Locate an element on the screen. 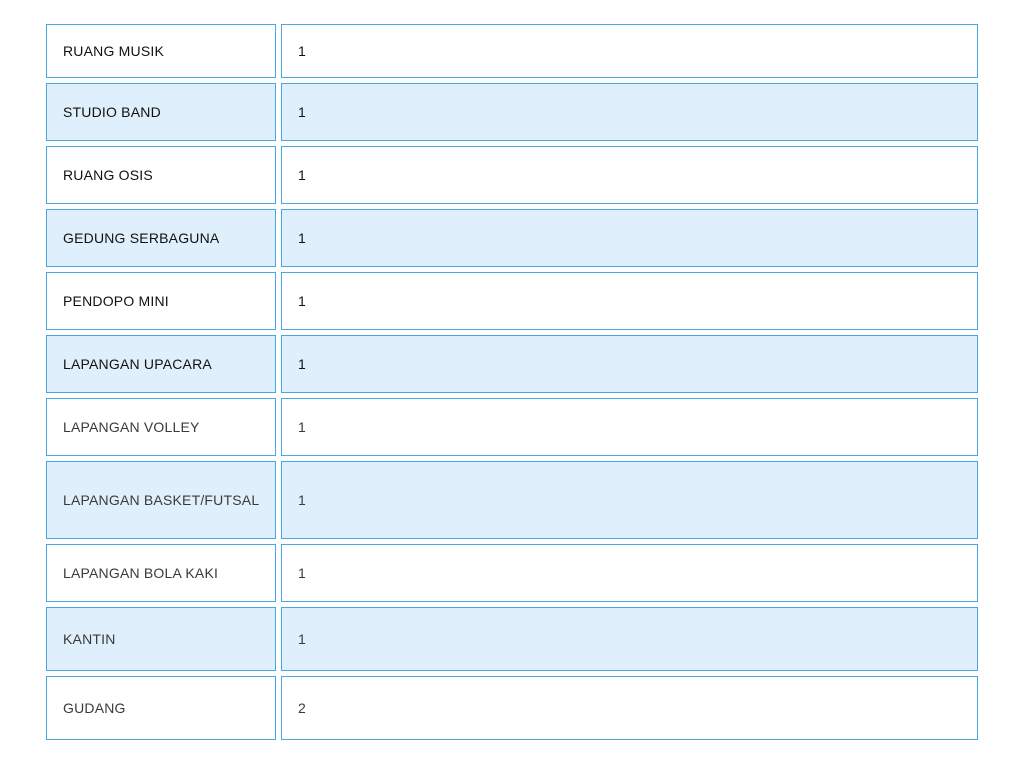  table-row: KANTIN 1 is located at coordinates (512, 639).